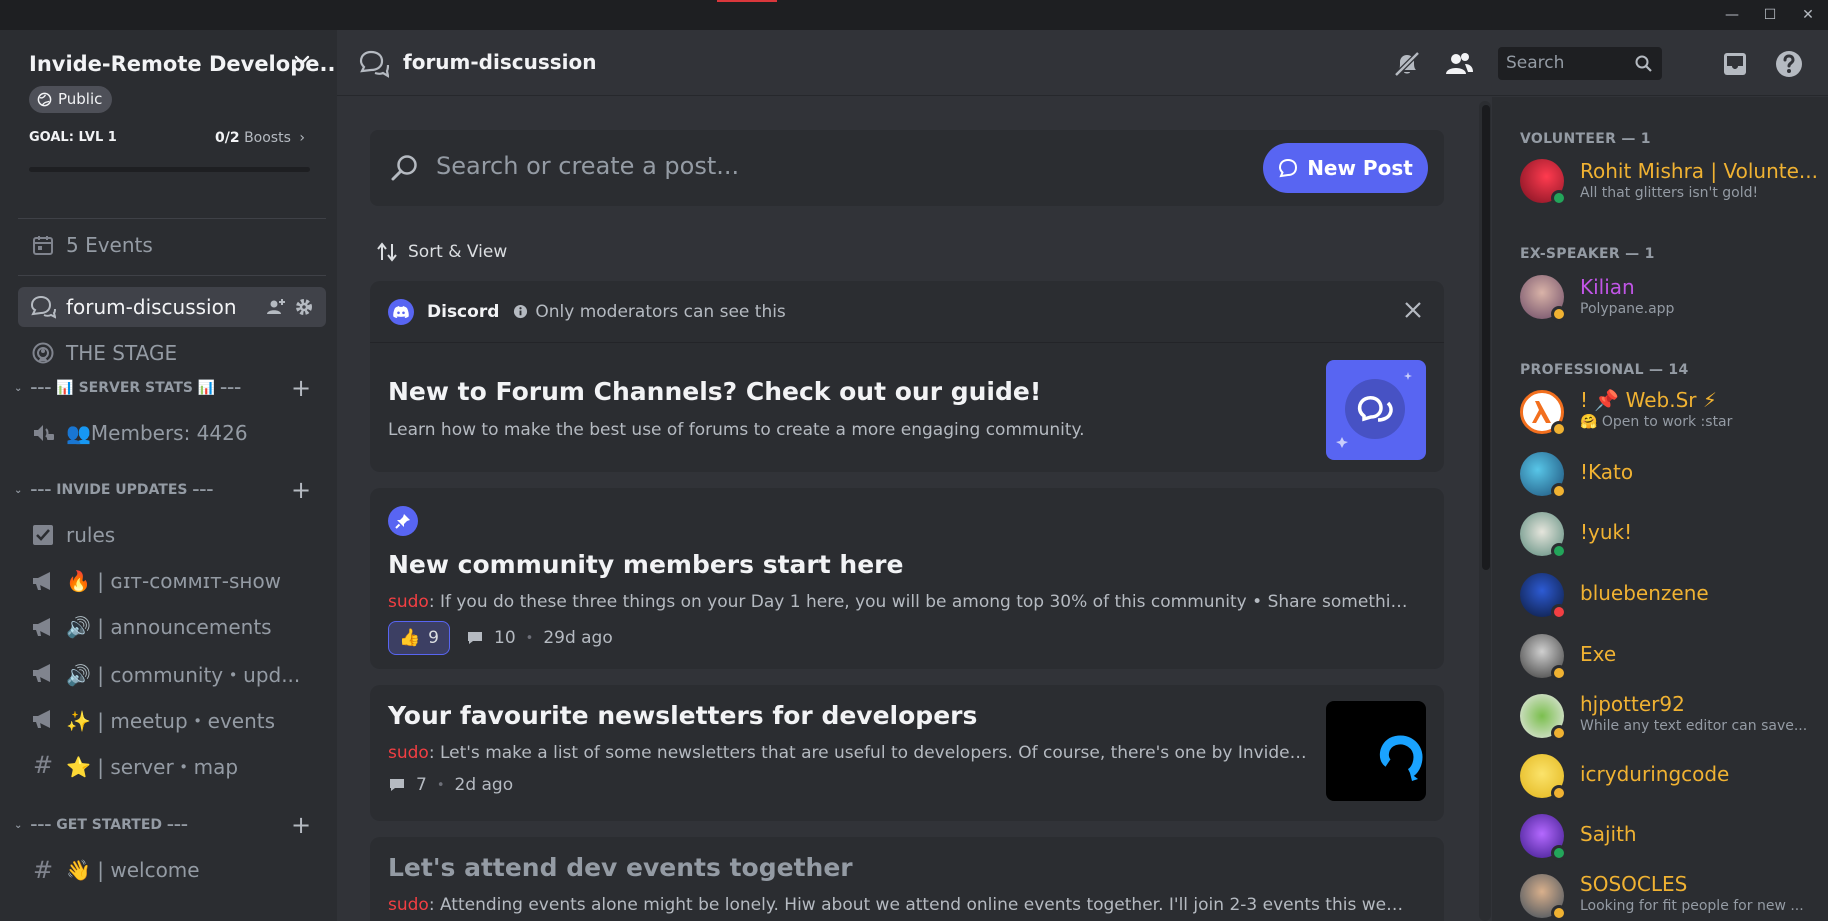  What do you see at coordinates (1376, 751) in the screenshot?
I see `post-thumbnail` at bounding box center [1376, 751].